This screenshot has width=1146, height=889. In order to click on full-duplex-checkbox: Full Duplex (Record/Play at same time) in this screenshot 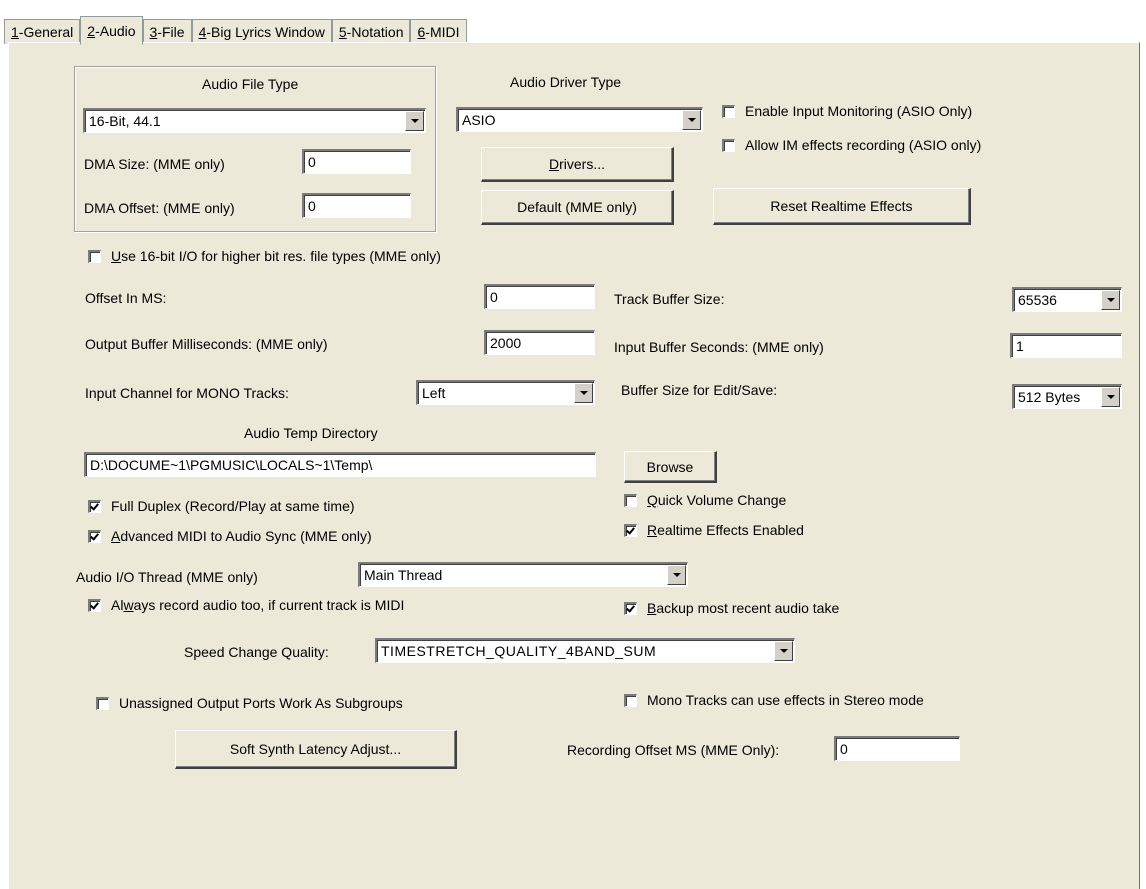, I will do `click(221, 506)`.